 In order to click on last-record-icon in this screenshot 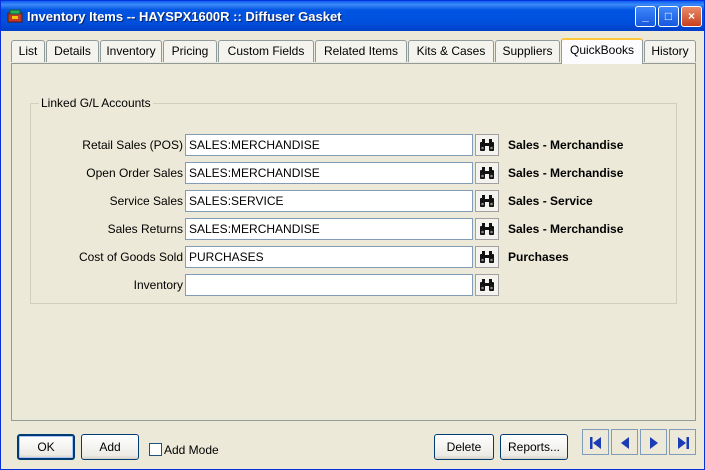, I will do `click(683, 443)`.